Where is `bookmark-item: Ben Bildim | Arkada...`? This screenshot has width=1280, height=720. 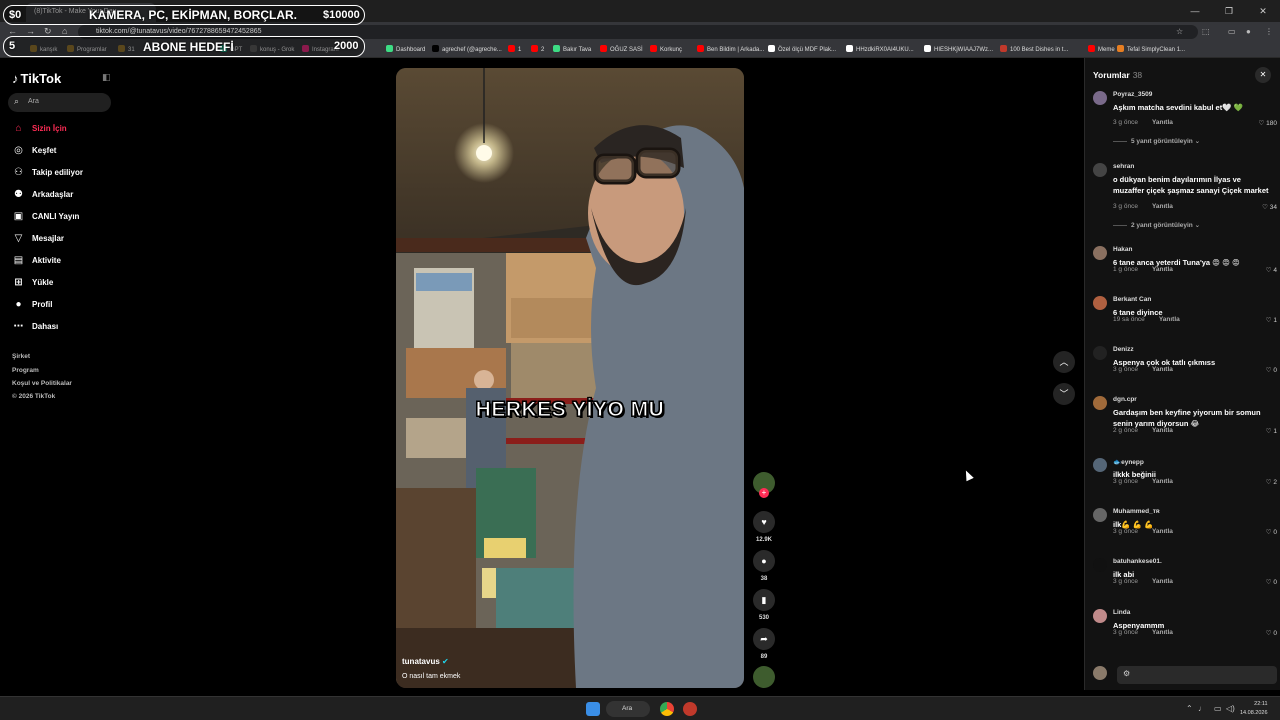 bookmark-item: Ben Bildim | Arkada... is located at coordinates (730, 49).